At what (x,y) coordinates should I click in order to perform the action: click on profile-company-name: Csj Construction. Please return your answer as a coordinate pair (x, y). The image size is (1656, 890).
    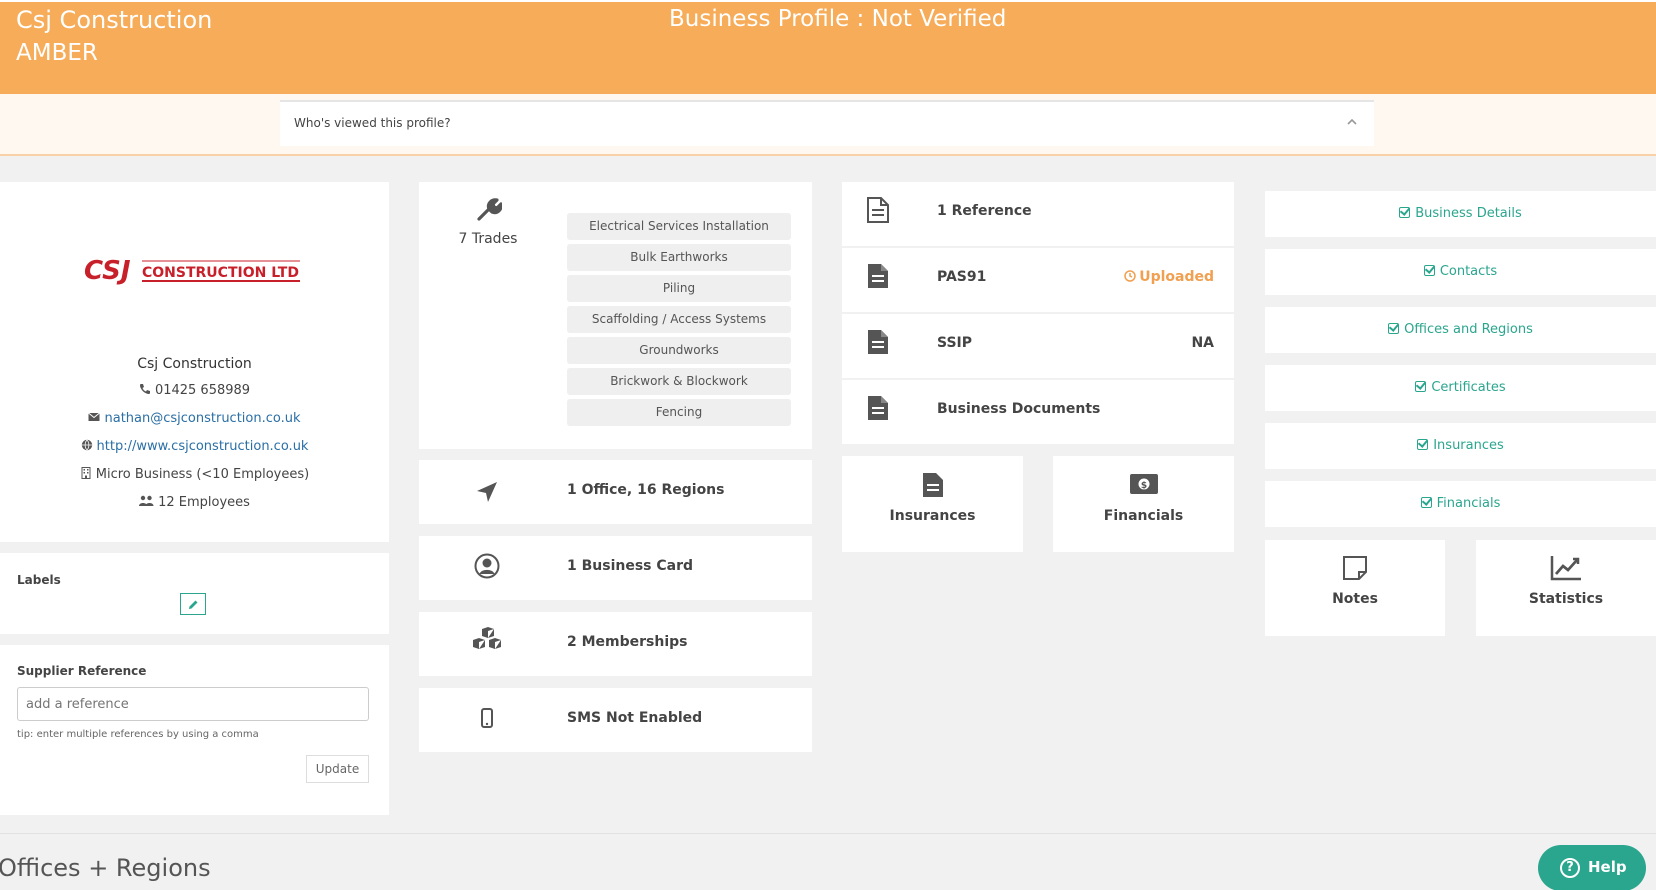
    Looking at the image, I should click on (194, 364).